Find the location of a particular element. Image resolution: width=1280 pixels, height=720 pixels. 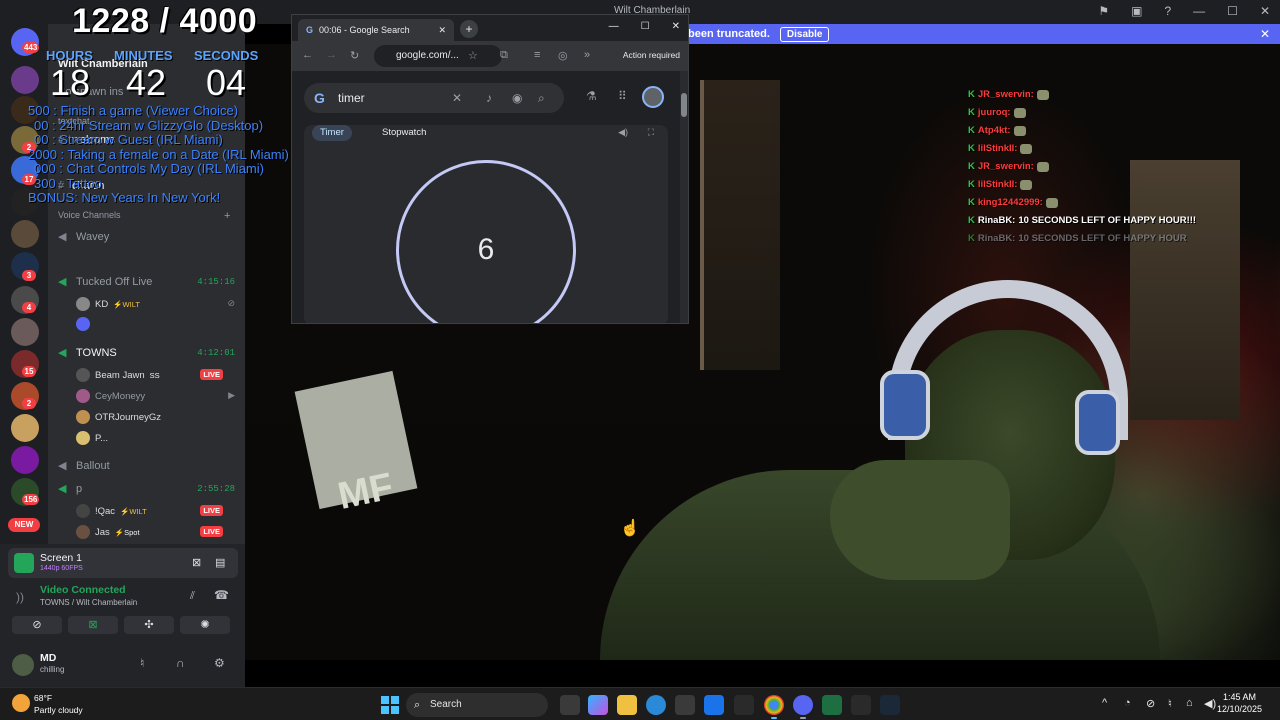

file-explorer-icon is located at coordinates (627, 705).